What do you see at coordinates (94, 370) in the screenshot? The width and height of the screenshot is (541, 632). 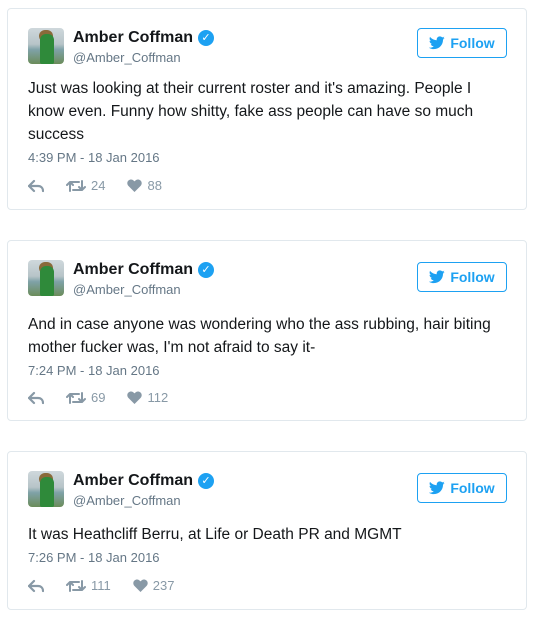 I see `tweet-timestamp: 7:24 PM - 18 Jan 2016` at bounding box center [94, 370].